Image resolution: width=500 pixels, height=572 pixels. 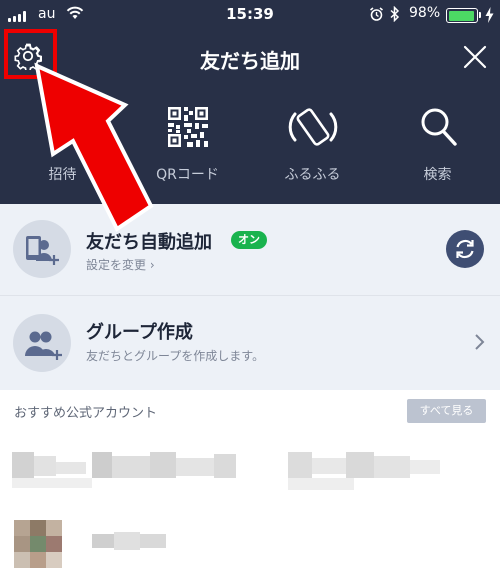 I want to click on section-header: おすすめ公式アカウント, so click(x=86, y=413).